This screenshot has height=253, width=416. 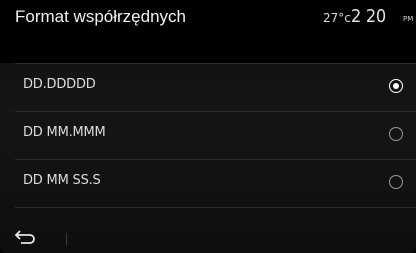 What do you see at coordinates (64, 132) in the screenshot?
I see `option-label: DD MM.MMM` at bounding box center [64, 132].